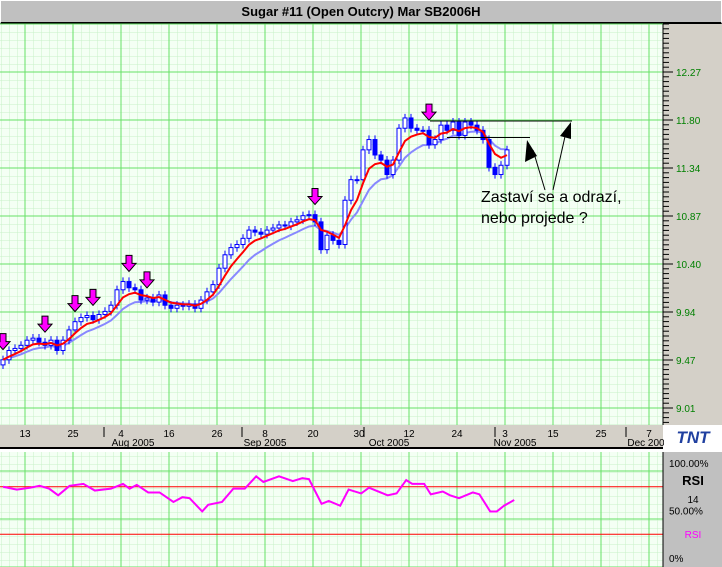  Describe the element at coordinates (359, 434) in the screenshot. I see `date-tick-label: 30` at that location.